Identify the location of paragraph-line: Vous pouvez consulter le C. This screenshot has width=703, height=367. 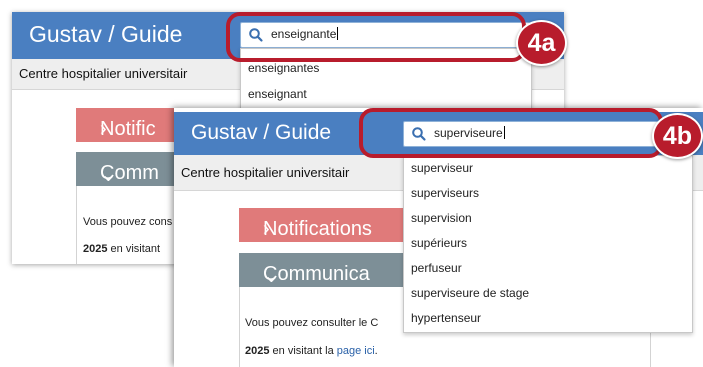
(312, 323).